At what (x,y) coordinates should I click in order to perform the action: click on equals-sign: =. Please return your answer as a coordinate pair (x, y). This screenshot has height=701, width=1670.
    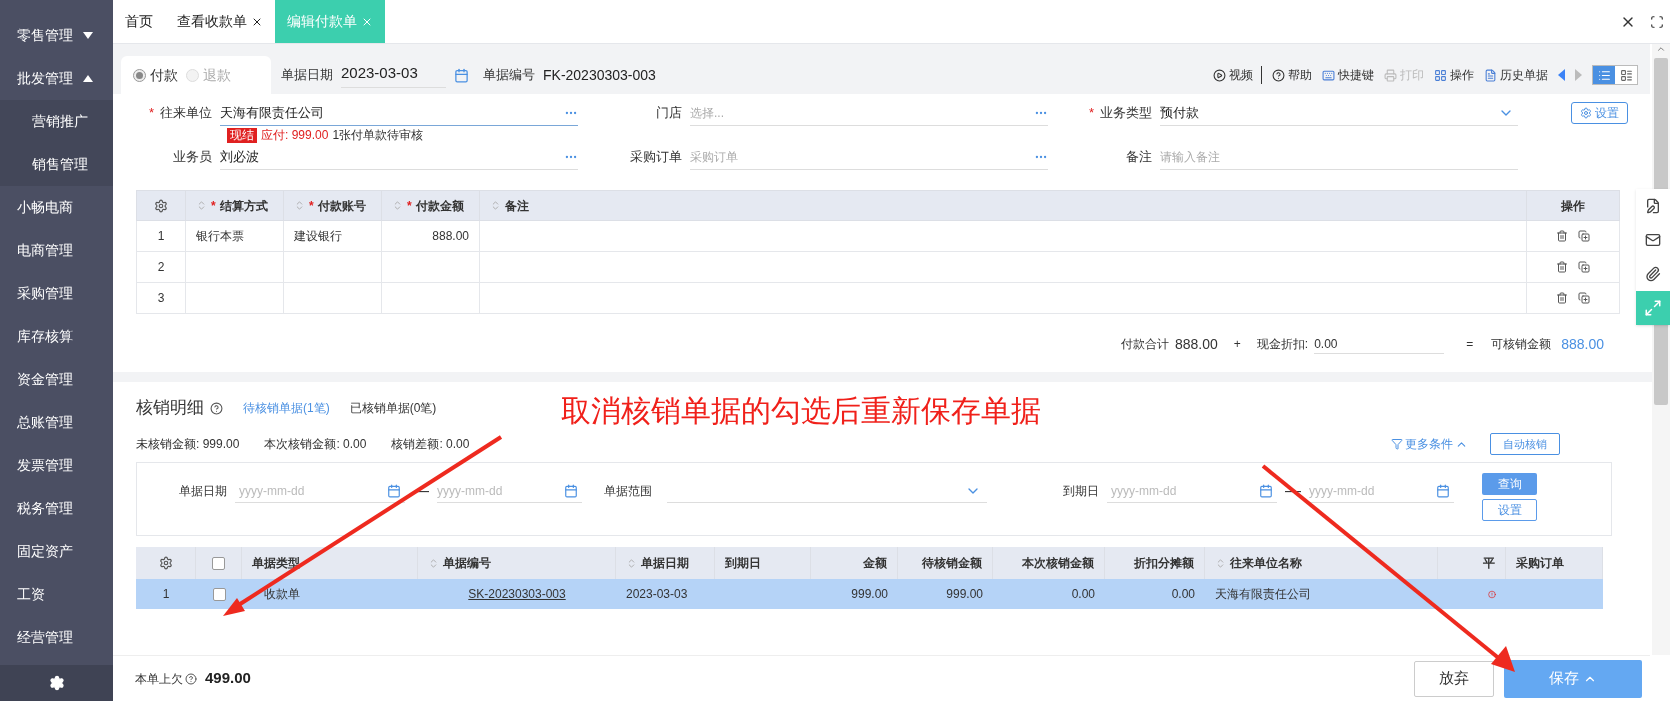
    Looking at the image, I should click on (1470, 344).